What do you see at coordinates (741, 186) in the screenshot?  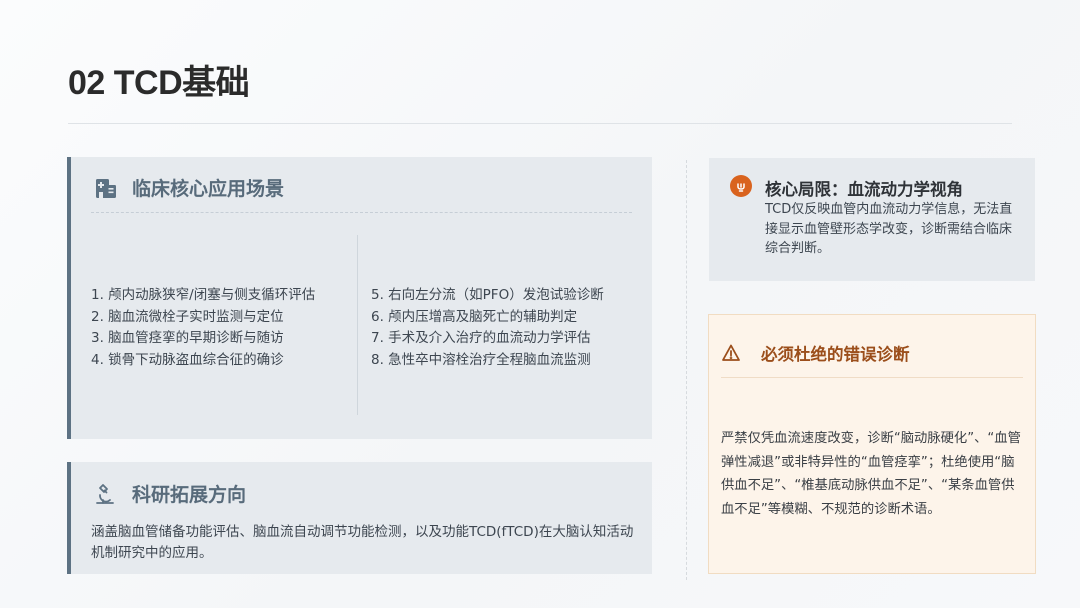 I see `lightbulb-icon` at bounding box center [741, 186].